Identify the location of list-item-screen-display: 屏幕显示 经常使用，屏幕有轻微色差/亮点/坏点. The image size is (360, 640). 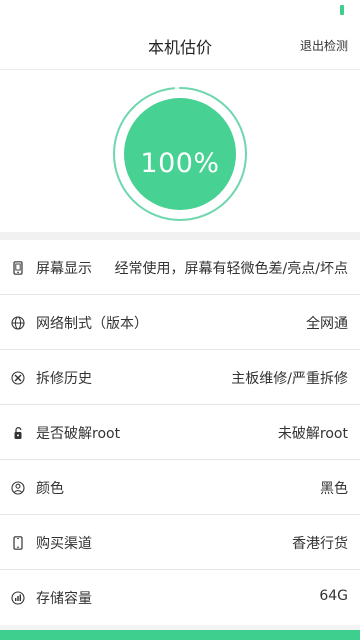
(180, 267).